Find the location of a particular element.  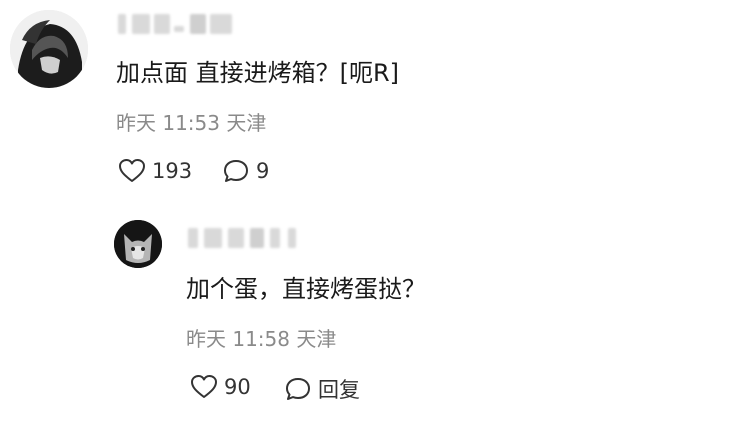

like-button: 193 is located at coordinates (155, 171).